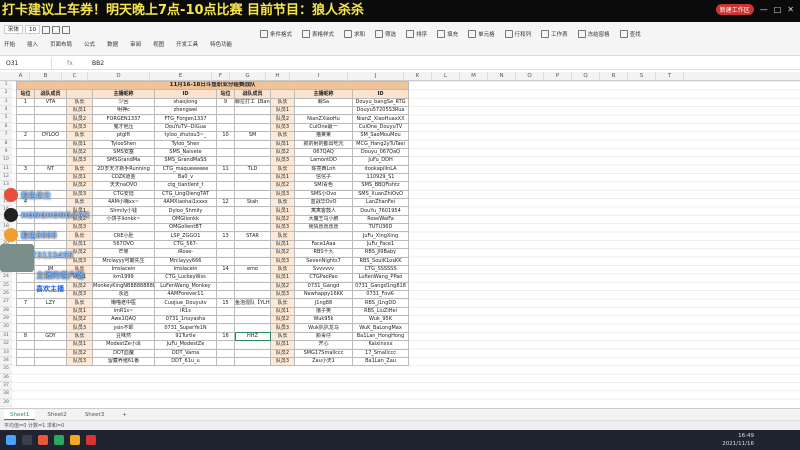  What do you see at coordinates (185, 336) in the screenshot?
I see `table-cell: 91Turtle` at bounding box center [185, 336].